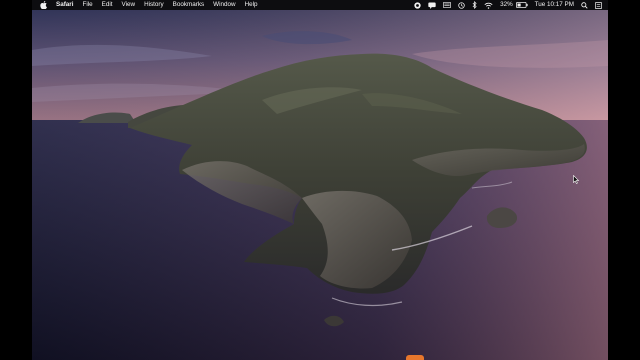 The image size is (640, 360). What do you see at coordinates (189, 5) in the screenshot?
I see `menu-bookmarks: Bookmarks` at bounding box center [189, 5].